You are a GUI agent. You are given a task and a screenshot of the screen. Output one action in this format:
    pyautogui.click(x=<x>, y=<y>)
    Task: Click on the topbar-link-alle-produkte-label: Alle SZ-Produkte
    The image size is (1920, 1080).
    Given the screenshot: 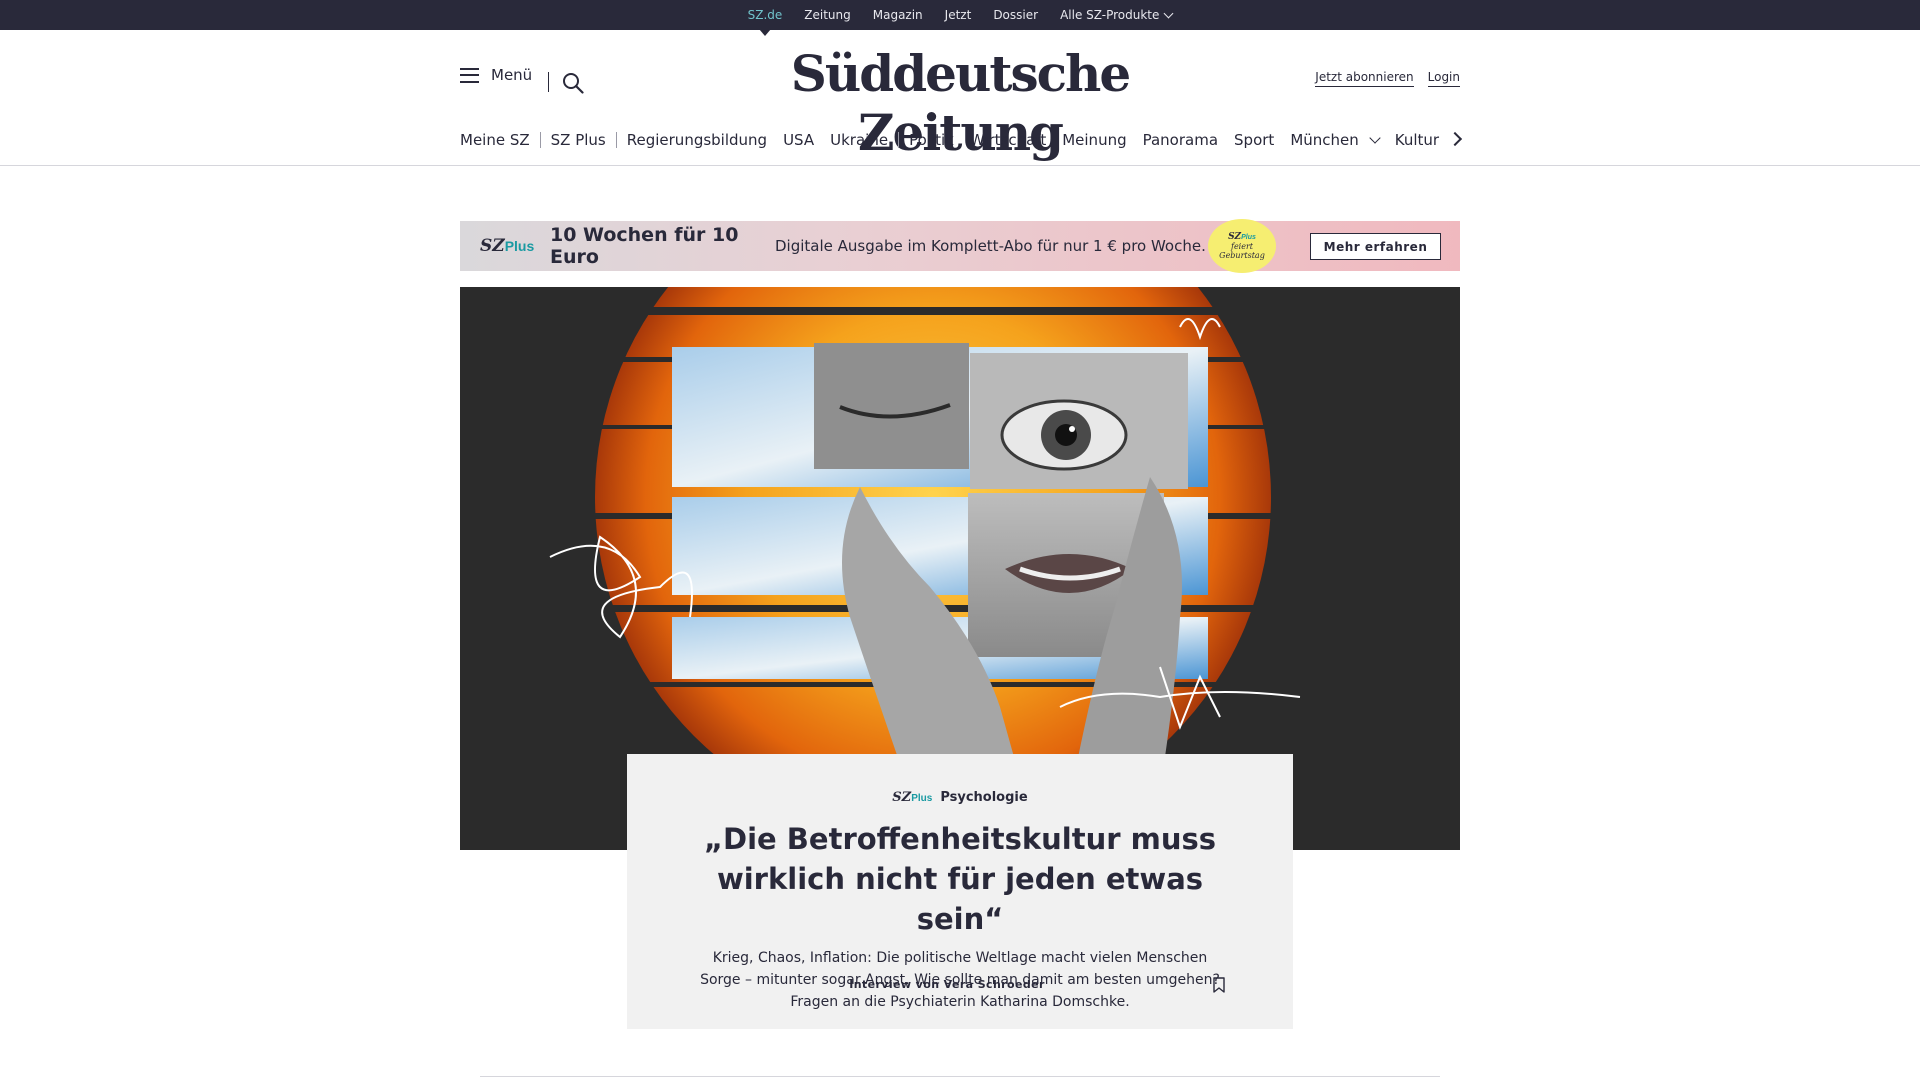 What is the action you would take?
    pyautogui.click(x=1110, y=15)
    